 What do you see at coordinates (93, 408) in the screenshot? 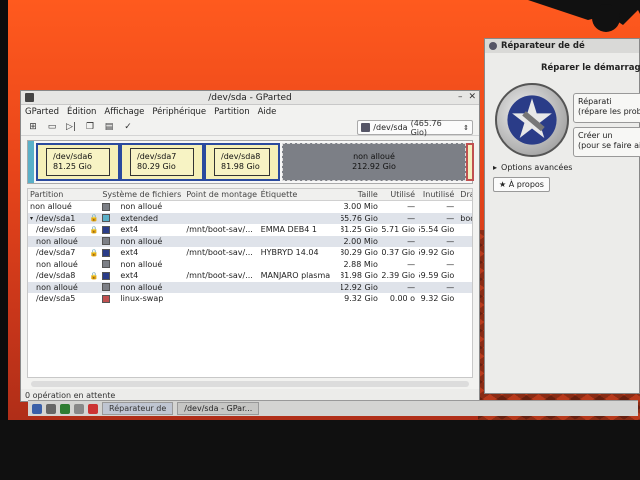
I see `browser-icon` at bounding box center [93, 408].